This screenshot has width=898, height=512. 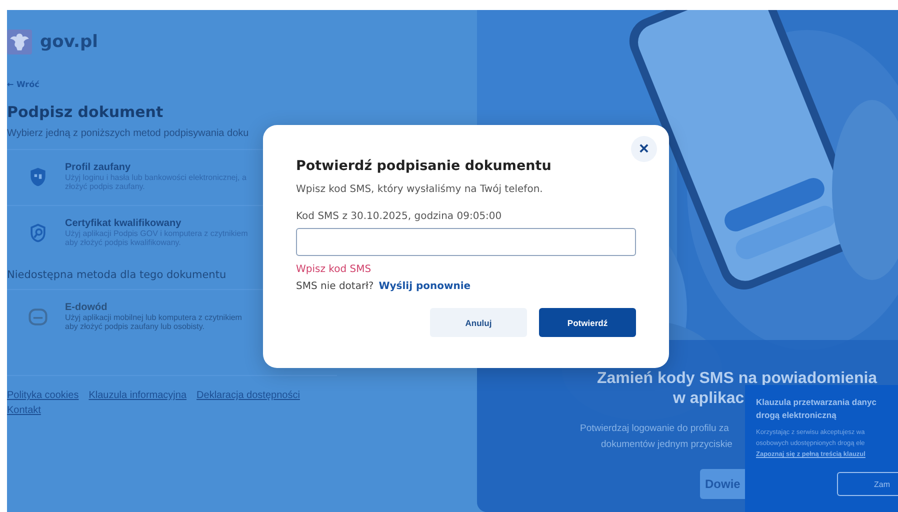 What do you see at coordinates (38, 317) in the screenshot?
I see `id-card-icon` at bounding box center [38, 317].